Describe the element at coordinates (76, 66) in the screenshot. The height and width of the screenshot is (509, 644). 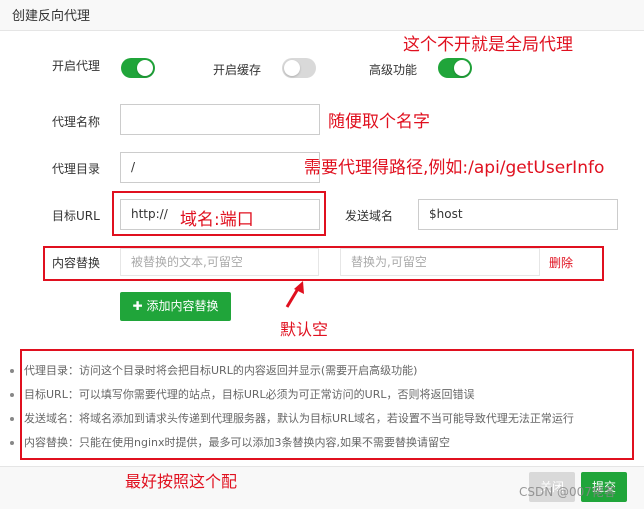
I see `enable-proxy-label: 开启代理` at that location.